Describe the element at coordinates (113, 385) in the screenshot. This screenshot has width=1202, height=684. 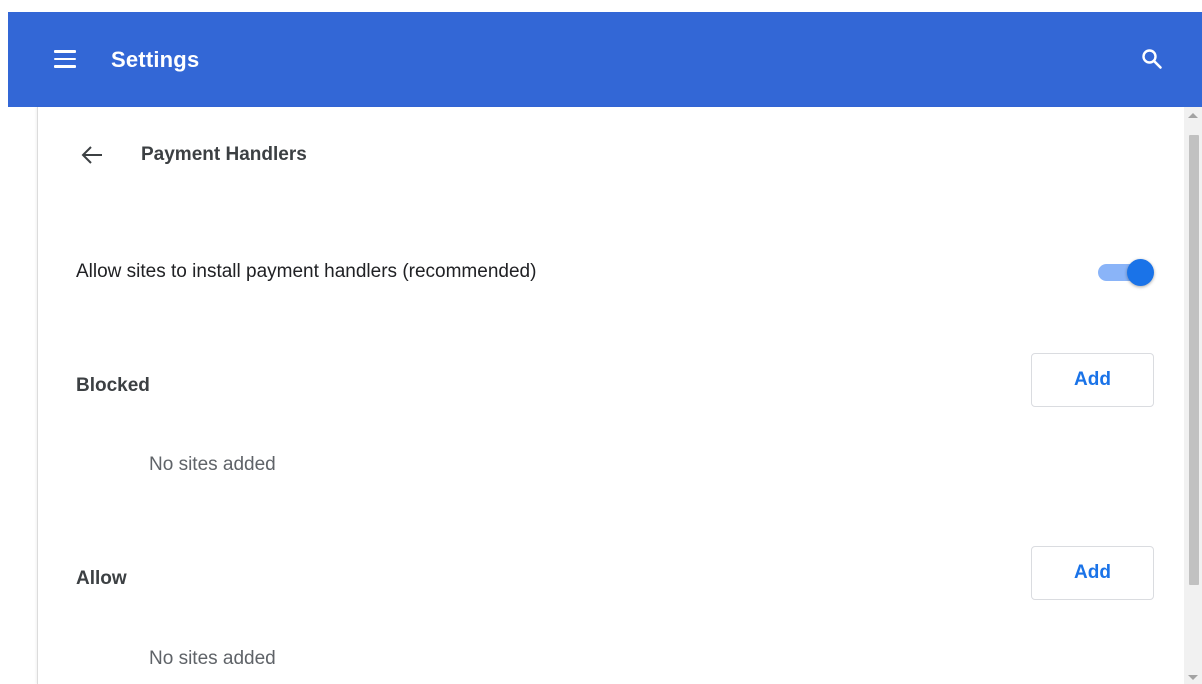
I see `blocked-section-label: Blocked` at that location.